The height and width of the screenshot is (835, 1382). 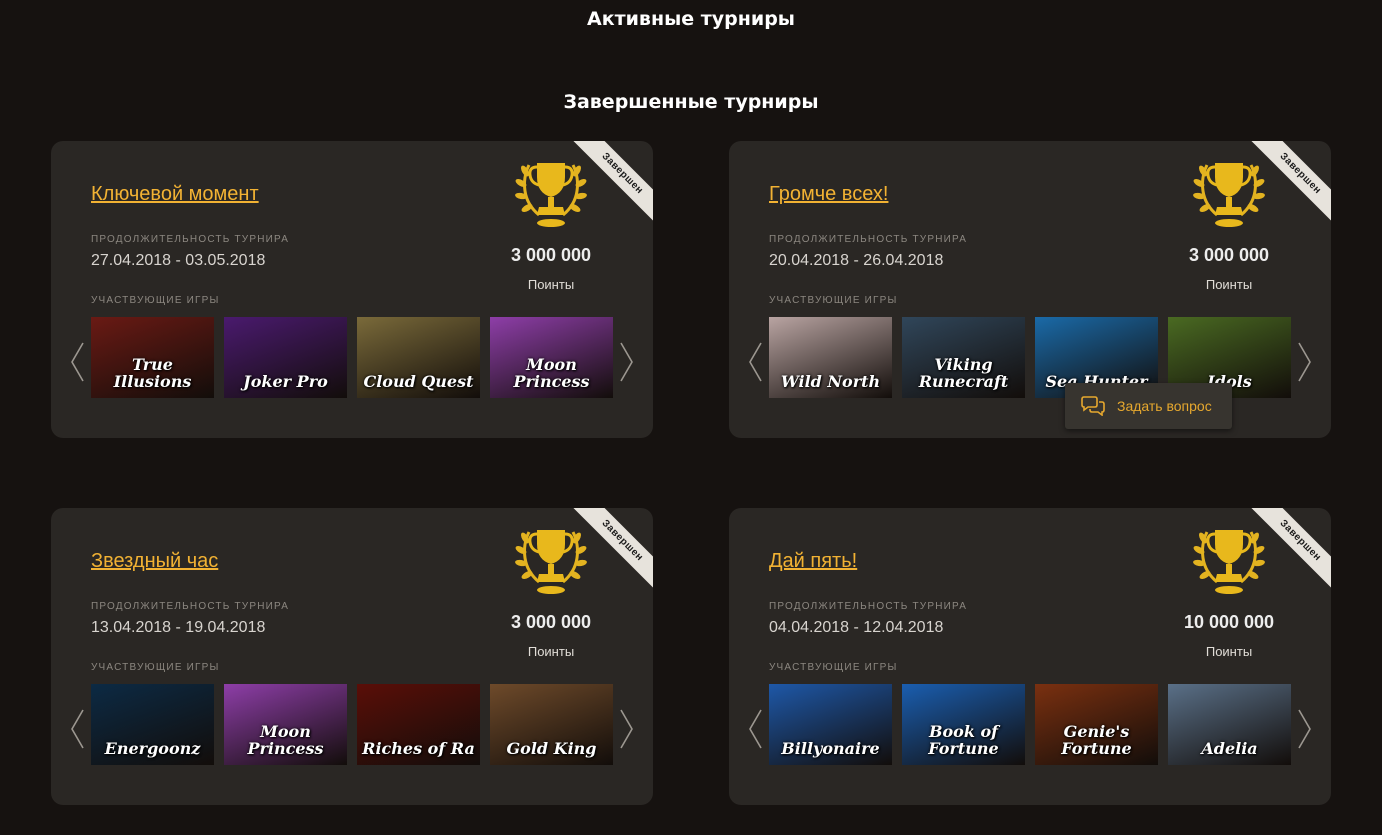 What do you see at coordinates (856, 627) in the screenshot?
I see `tournament-dates: 04.04.2018 - 12.04.2018` at bounding box center [856, 627].